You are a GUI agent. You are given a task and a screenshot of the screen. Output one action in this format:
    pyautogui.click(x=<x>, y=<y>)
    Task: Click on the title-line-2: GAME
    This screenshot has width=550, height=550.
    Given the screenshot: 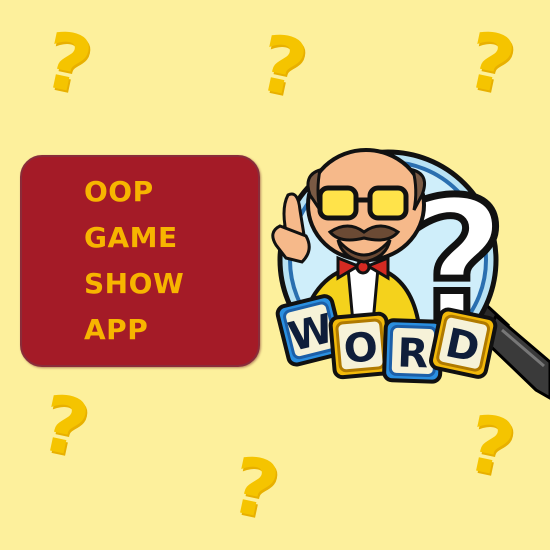 What is the action you would take?
    pyautogui.click(x=131, y=237)
    